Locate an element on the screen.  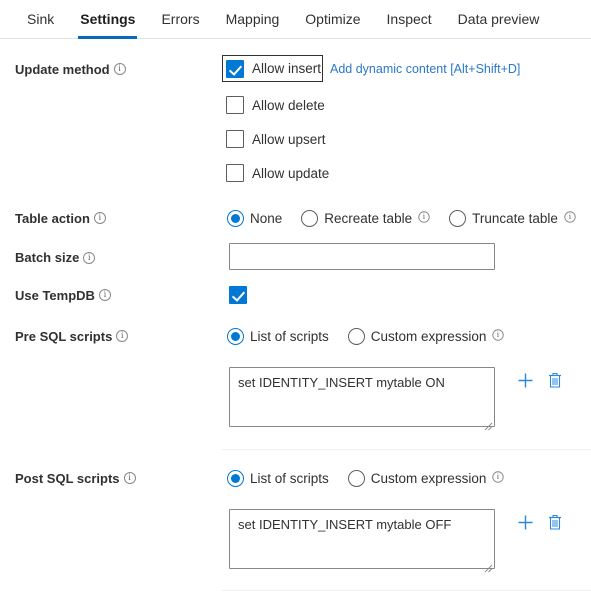
radio-label: List of scripts is located at coordinates (289, 336).